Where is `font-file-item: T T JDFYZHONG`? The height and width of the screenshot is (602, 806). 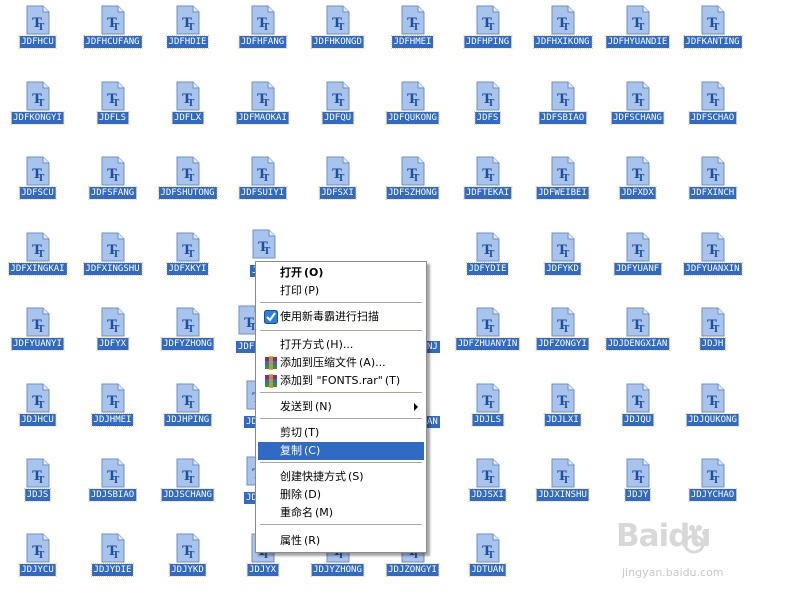
font-file-item: T T JDFYZHONG is located at coordinates (187, 339).